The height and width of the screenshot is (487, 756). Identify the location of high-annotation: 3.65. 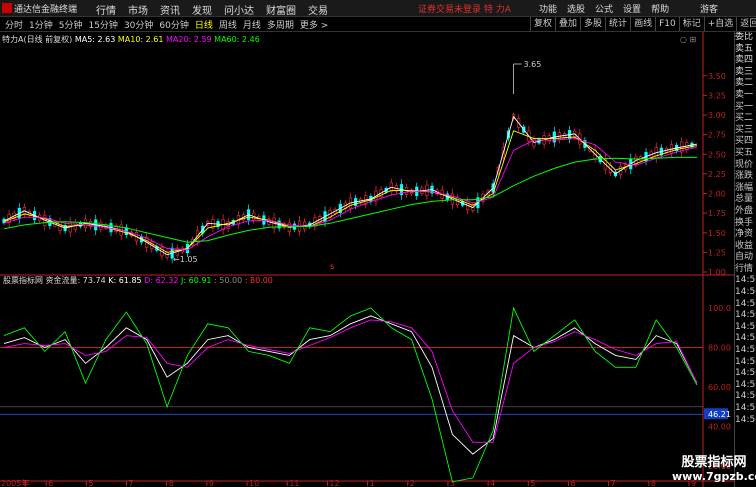
(533, 64).